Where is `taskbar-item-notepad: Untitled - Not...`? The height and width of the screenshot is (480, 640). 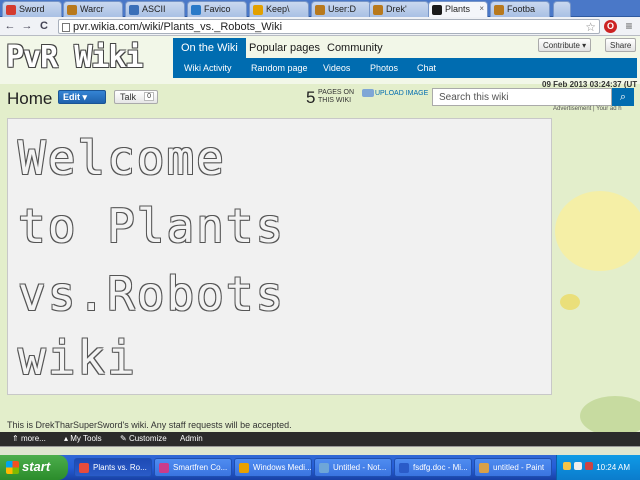 taskbar-item-notepad: Untitled - Not... is located at coordinates (353, 467).